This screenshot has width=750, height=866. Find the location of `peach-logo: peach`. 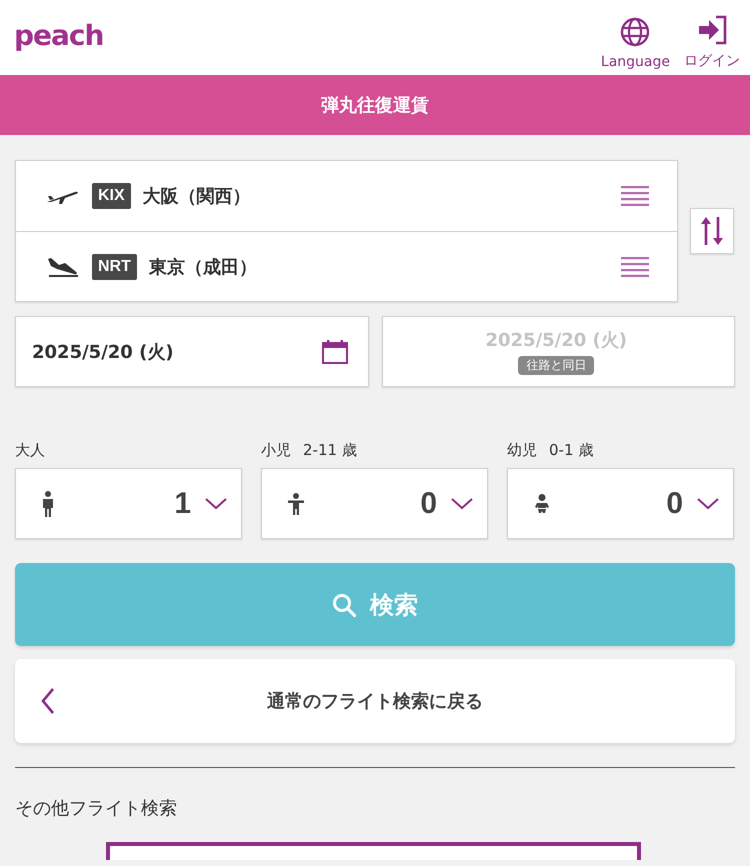

peach-logo: peach is located at coordinates (59, 35).